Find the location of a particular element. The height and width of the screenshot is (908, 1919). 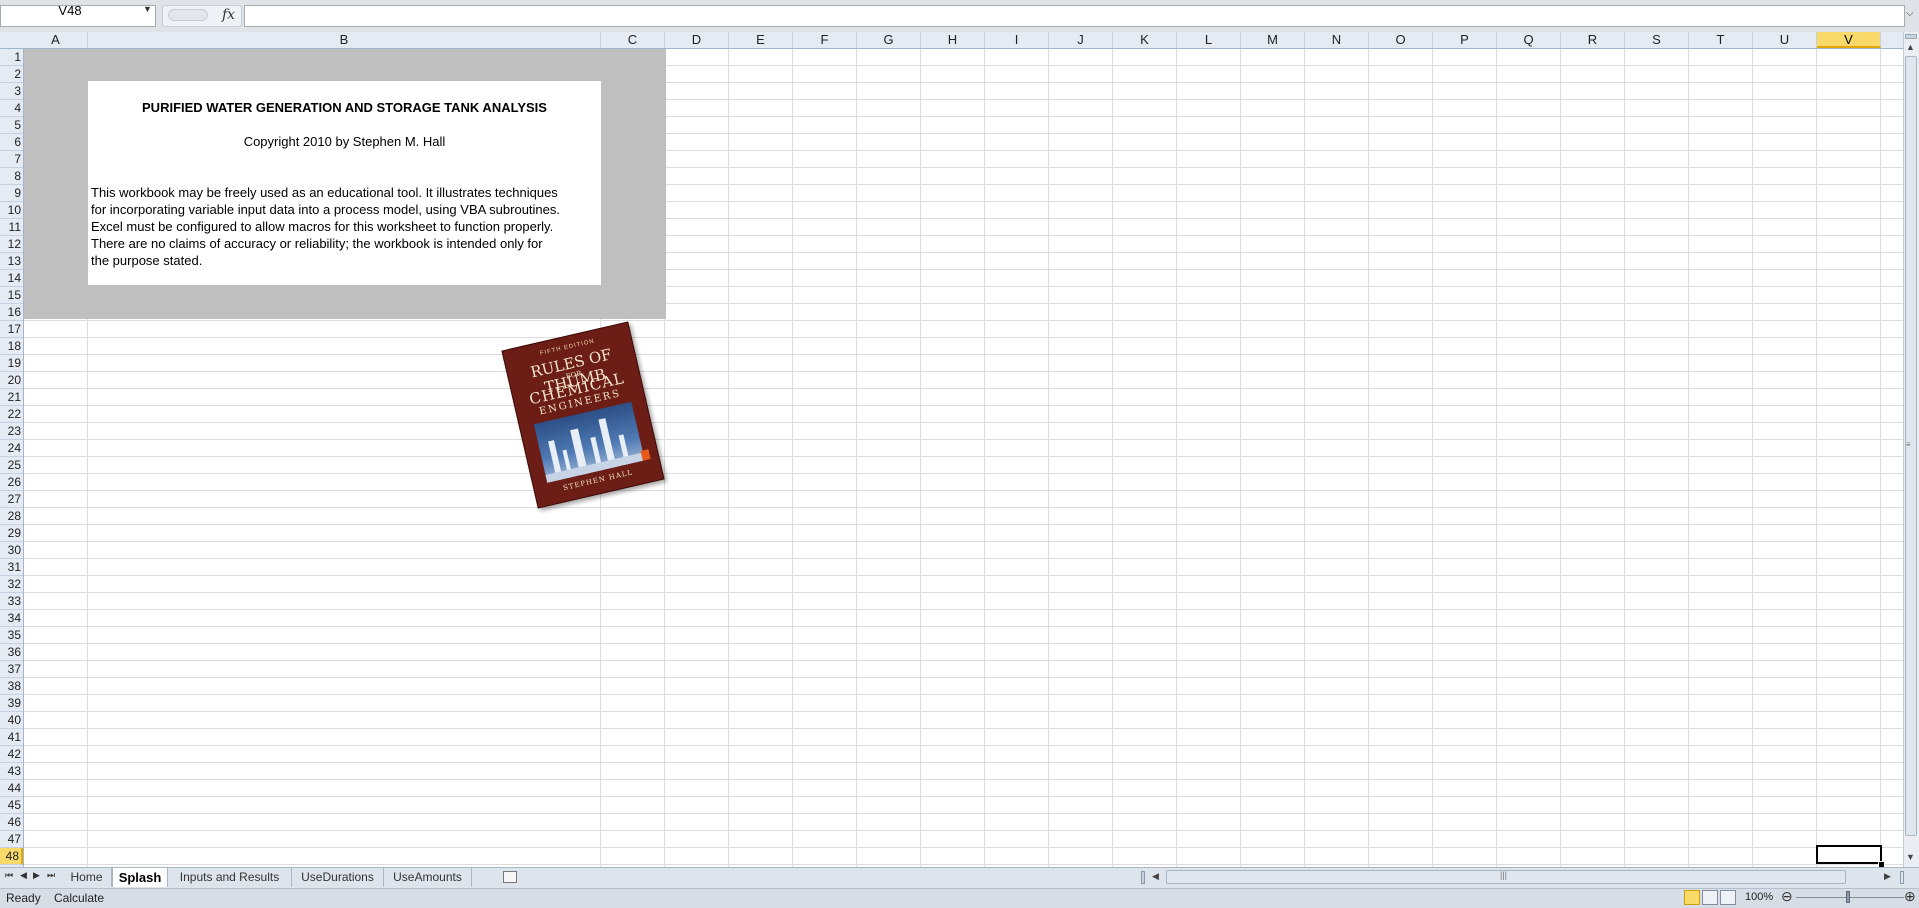

column-header-p: P is located at coordinates (1465, 40).